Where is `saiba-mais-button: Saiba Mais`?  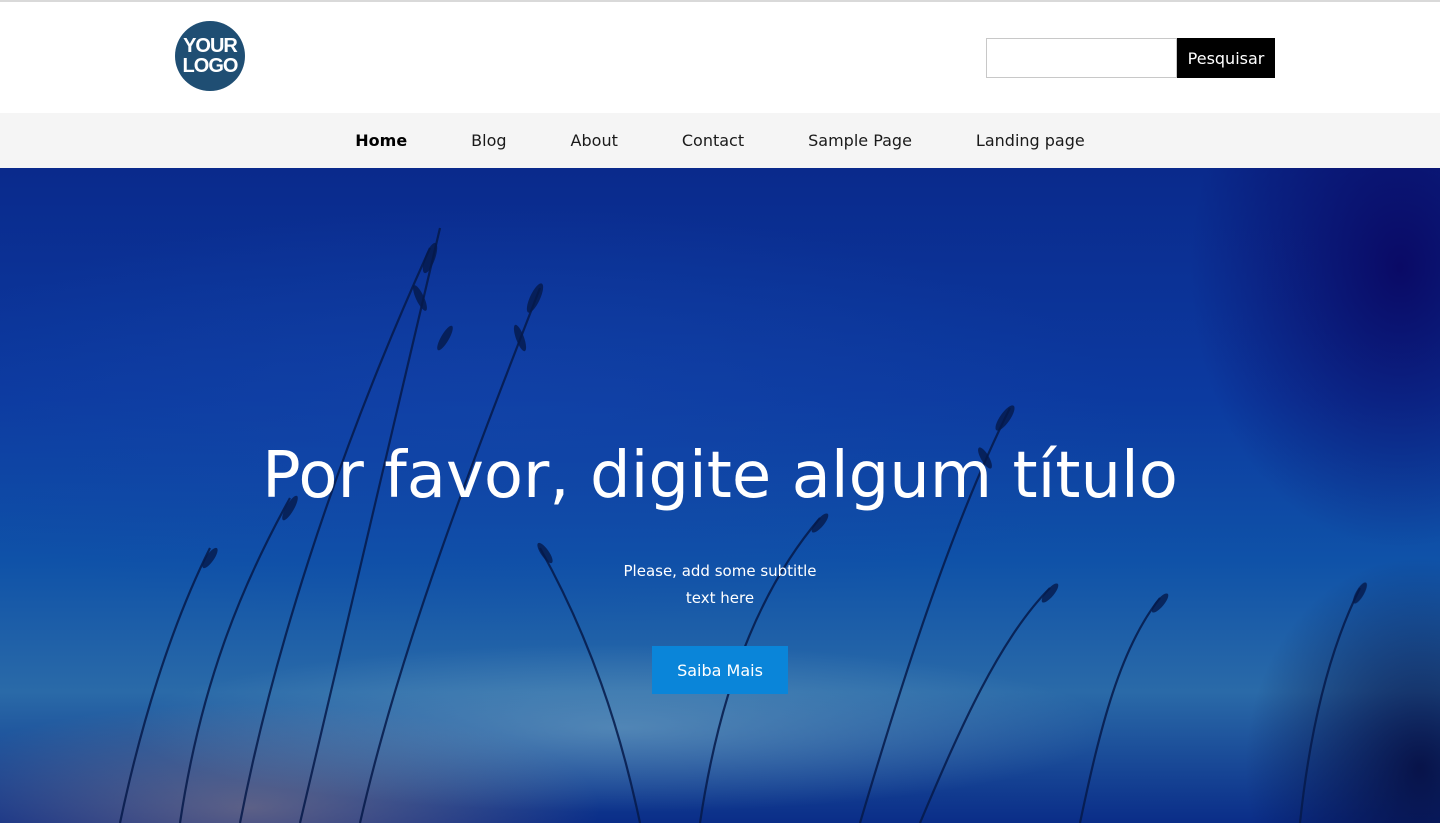 saiba-mais-button: Saiba Mais is located at coordinates (720, 670).